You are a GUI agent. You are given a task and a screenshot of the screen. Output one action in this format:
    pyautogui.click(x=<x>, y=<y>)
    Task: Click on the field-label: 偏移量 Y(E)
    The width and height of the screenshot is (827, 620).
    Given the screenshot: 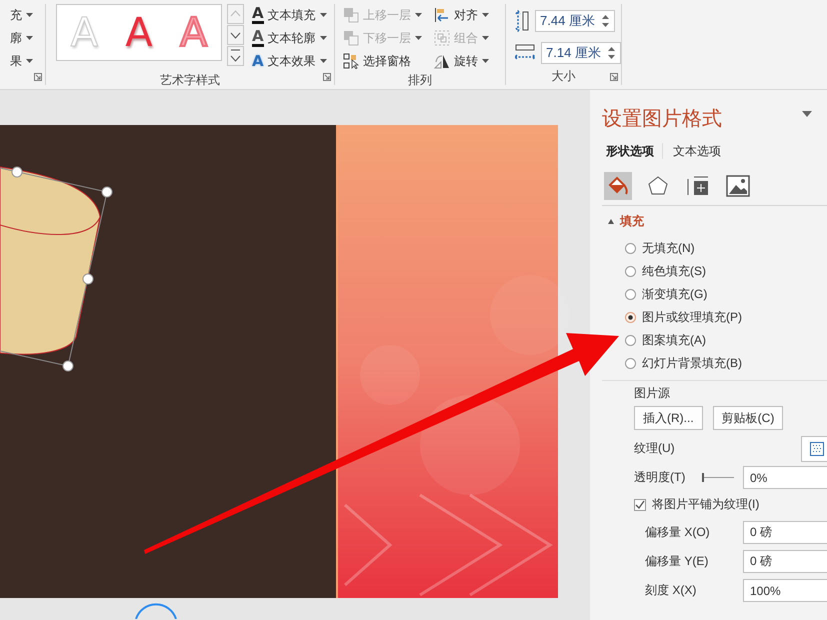 What is the action you would take?
    pyautogui.click(x=677, y=561)
    